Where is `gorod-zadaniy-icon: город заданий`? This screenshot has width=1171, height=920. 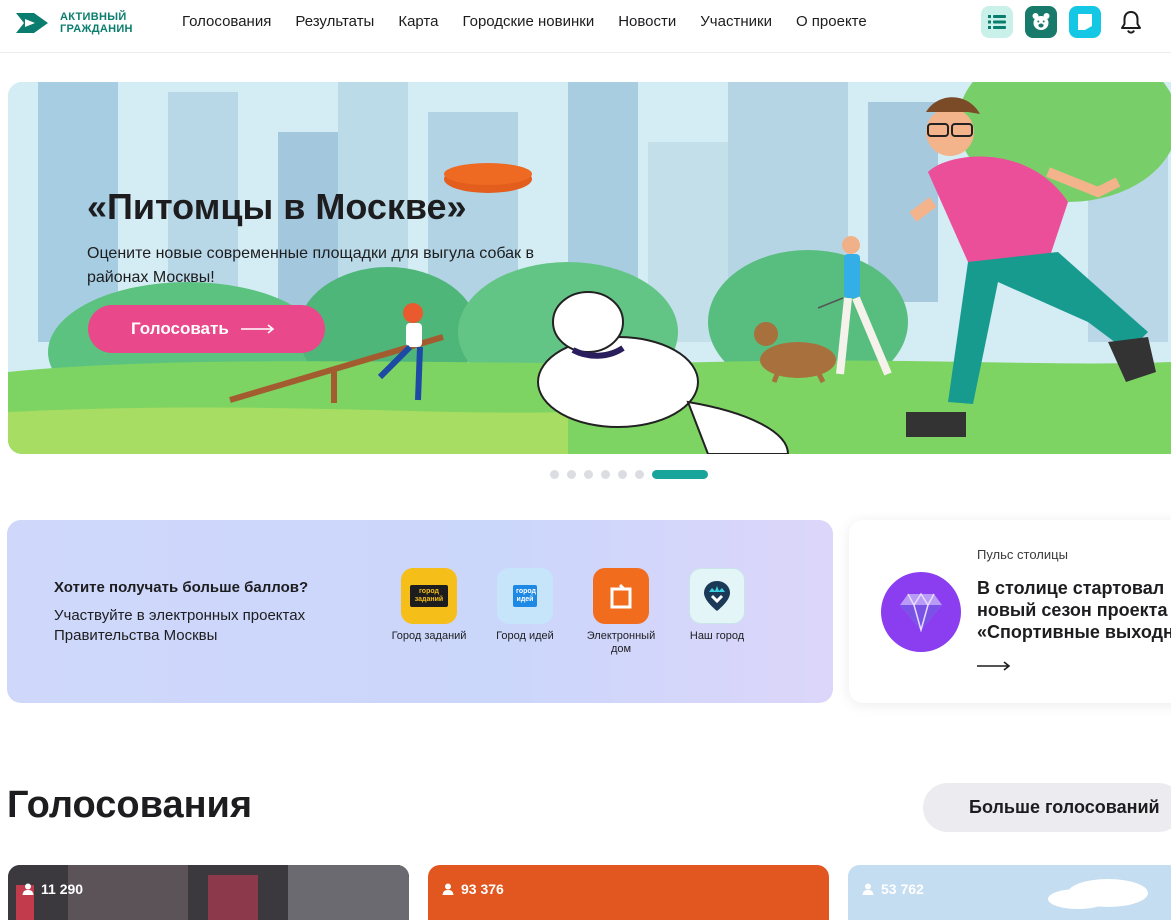
gorod-zadaniy-icon: город заданий is located at coordinates (429, 596).